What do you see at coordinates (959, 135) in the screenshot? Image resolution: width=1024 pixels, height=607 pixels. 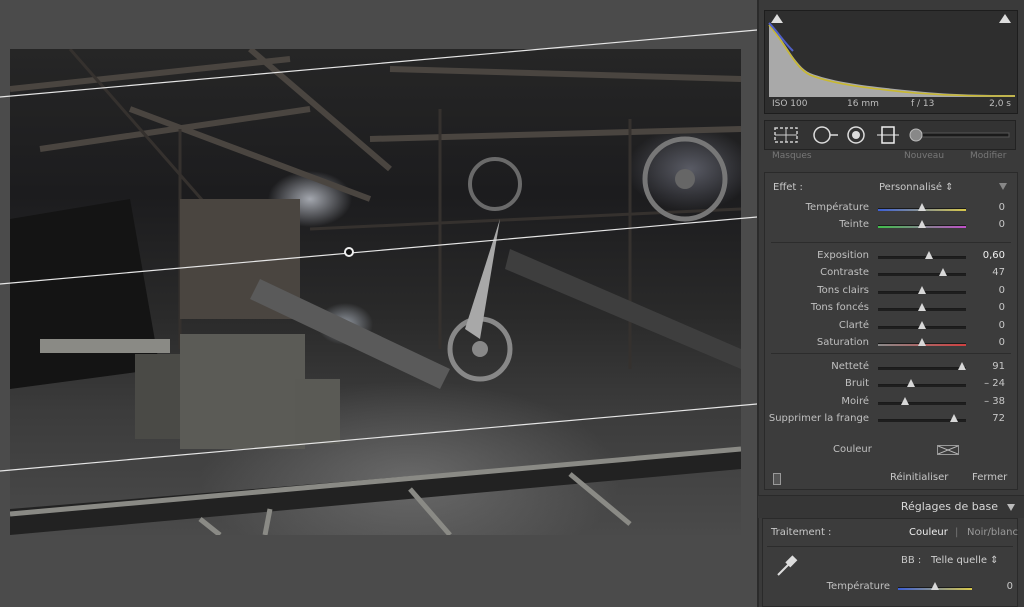 I see `adjustment-brush-slider-icon` at bounding box center [959, 135].